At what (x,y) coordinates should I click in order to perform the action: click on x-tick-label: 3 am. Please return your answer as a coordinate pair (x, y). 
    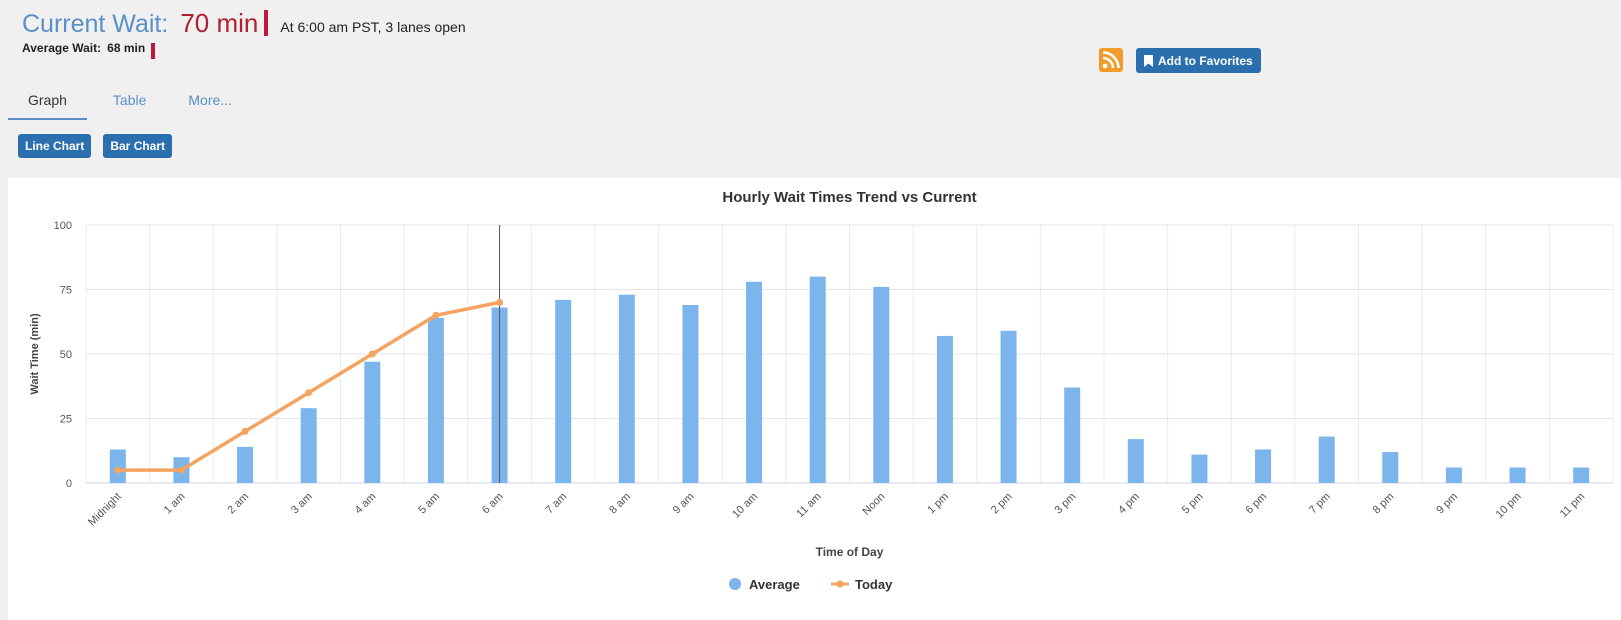
    Looking at the image, I should click on (302, 504).